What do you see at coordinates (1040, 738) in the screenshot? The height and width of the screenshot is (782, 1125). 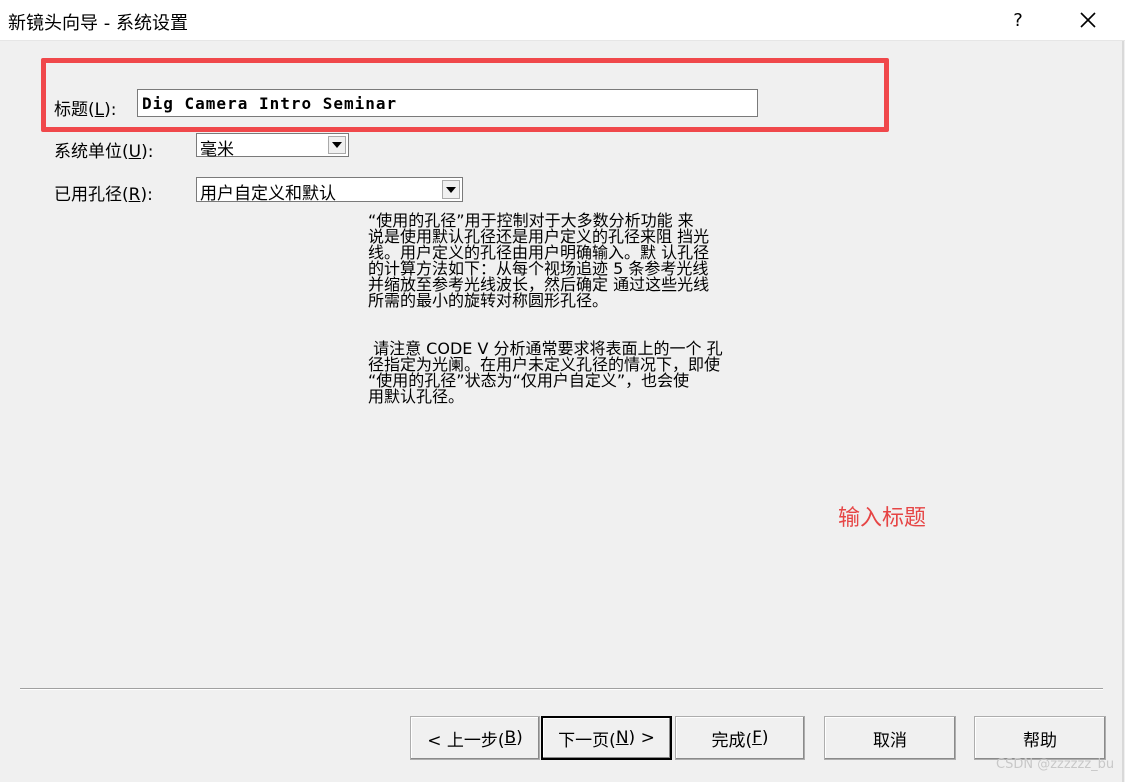 I see `help-button: 帮助` at bounding box center [1040, 738].